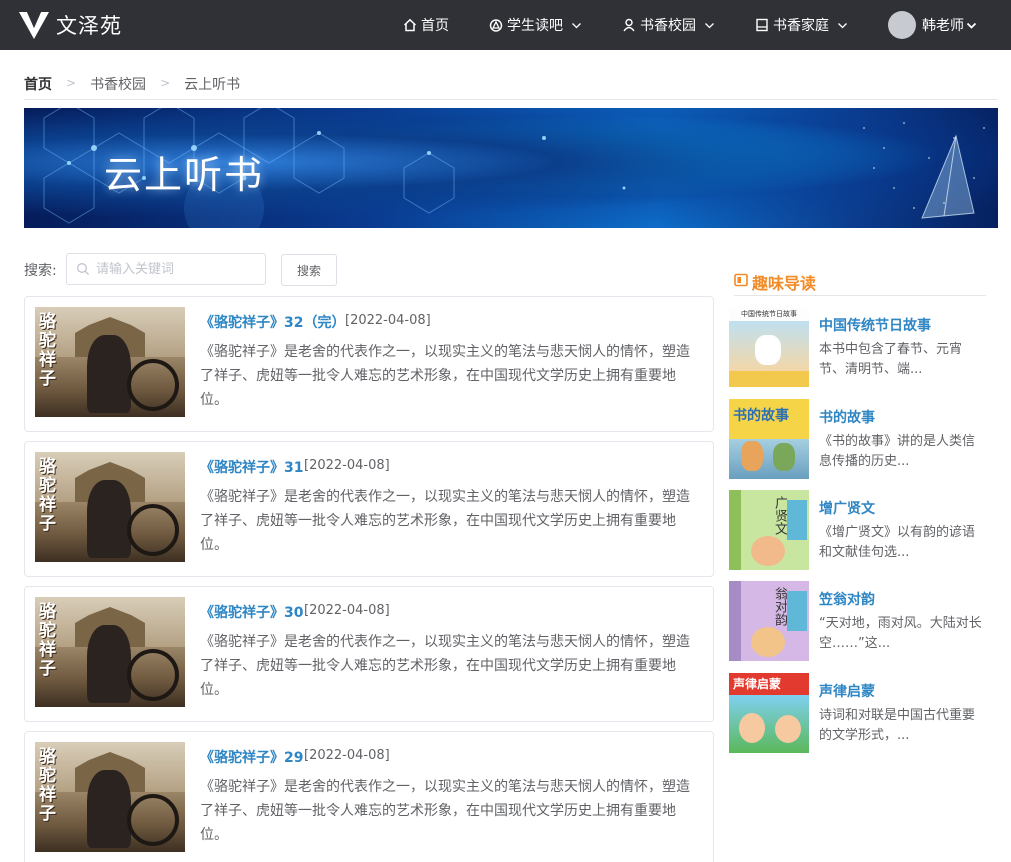  Describe the element at coordinates (762, 25) in the screenshot. I see `book-icon` at that location.